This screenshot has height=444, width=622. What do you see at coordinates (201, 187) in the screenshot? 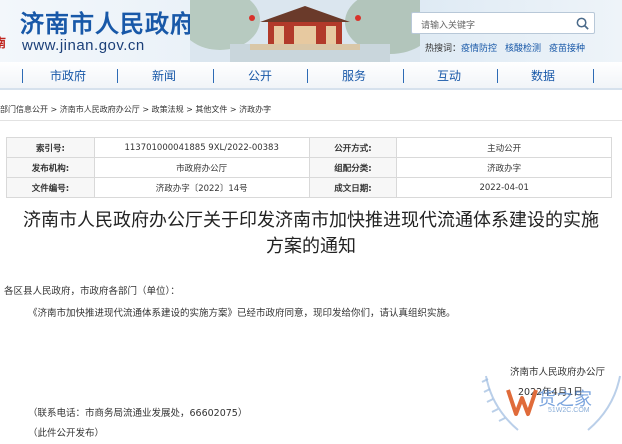
I see `doc-number-value: 济政办字〔2022〕14号` at bounding box center [201, 187].